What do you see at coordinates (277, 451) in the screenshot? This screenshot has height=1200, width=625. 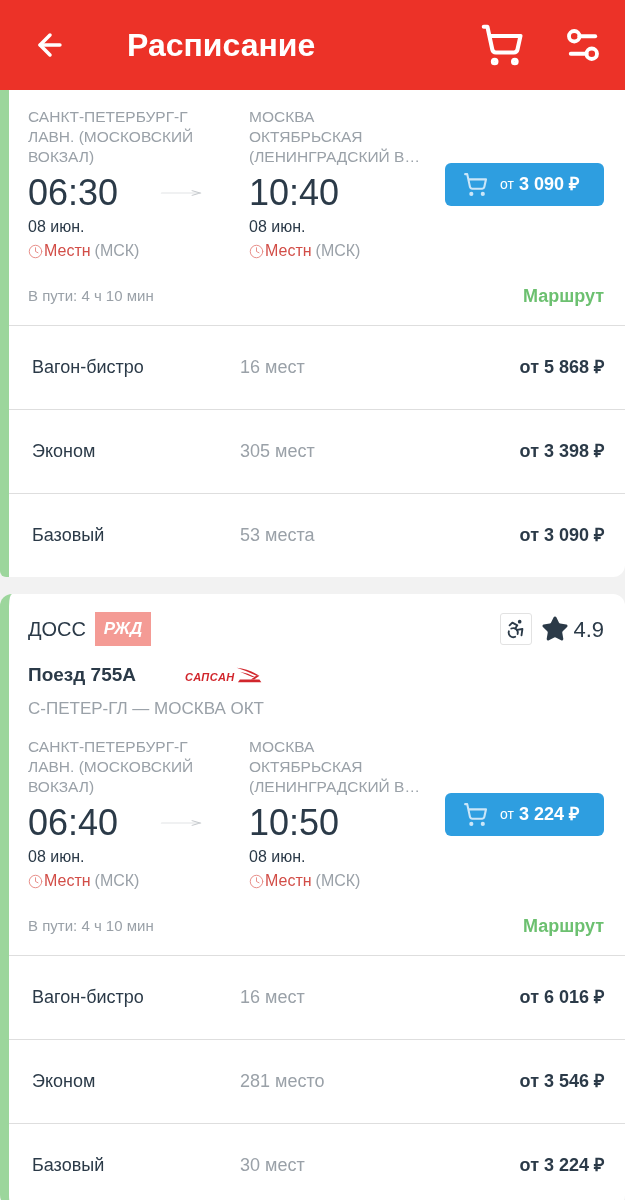 I see `seats-count: 305 мест` at bounding box center [277, 451].